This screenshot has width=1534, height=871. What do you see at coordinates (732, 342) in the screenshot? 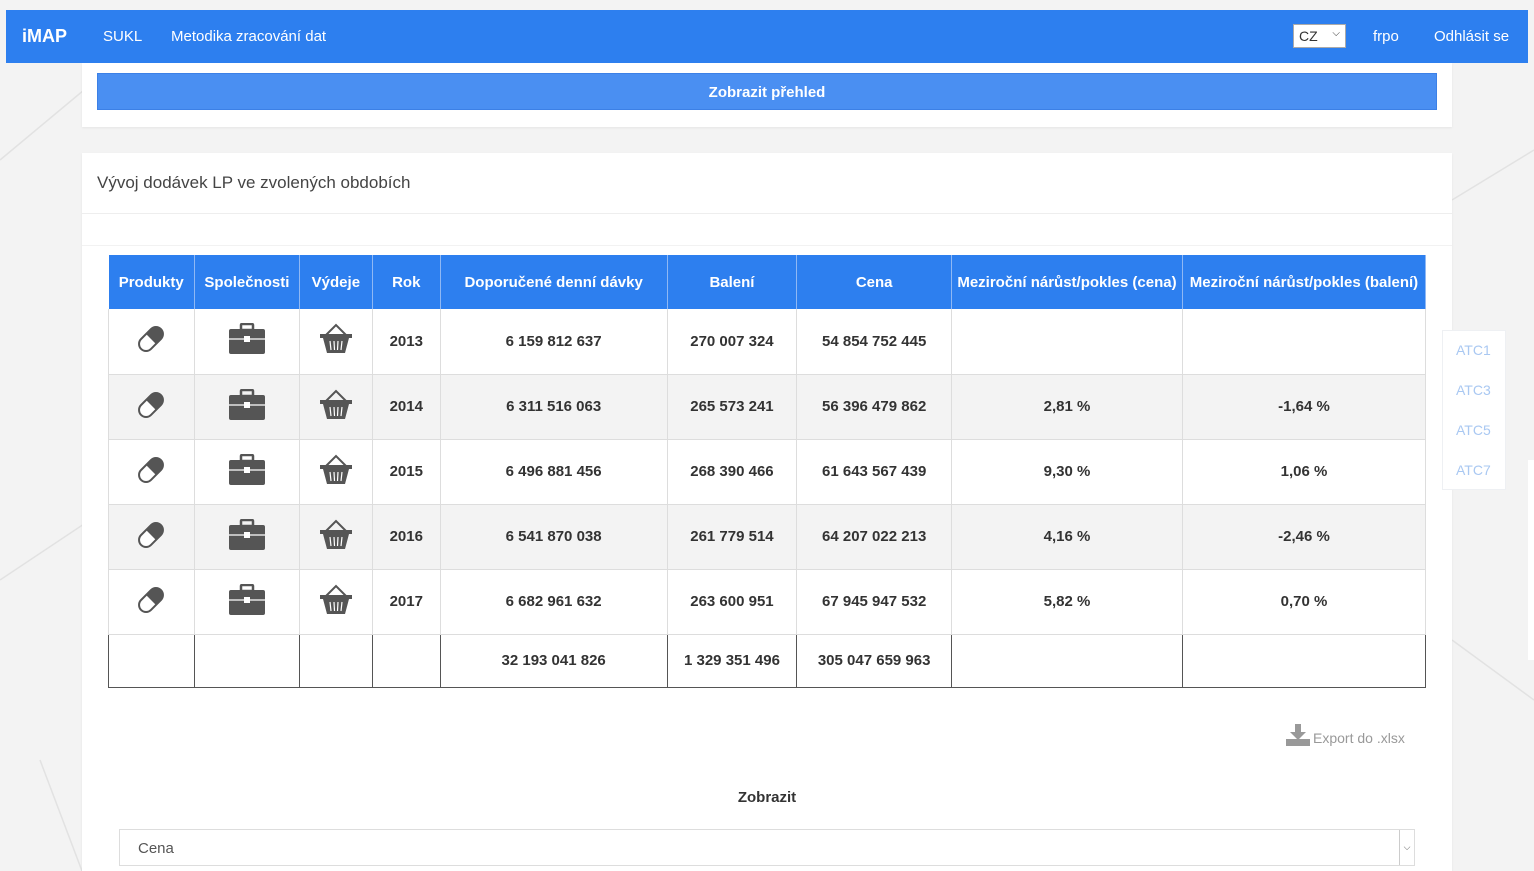
I see `baleni-cell: 270 007 324` at bounding box center [732, 342].